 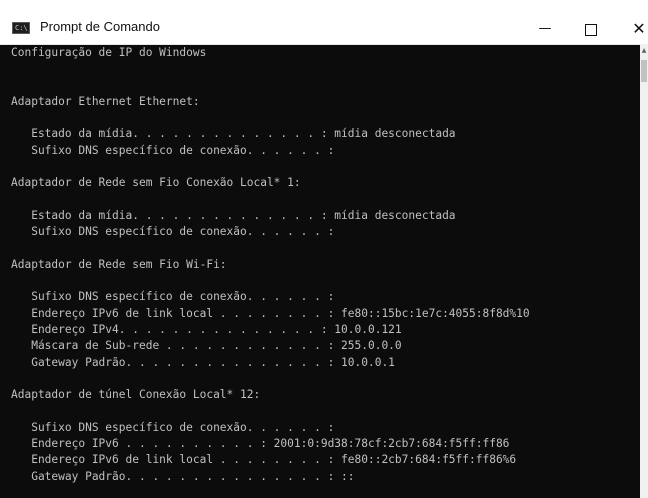 I want to click on maximize-icon, so click(x=591, y=30).